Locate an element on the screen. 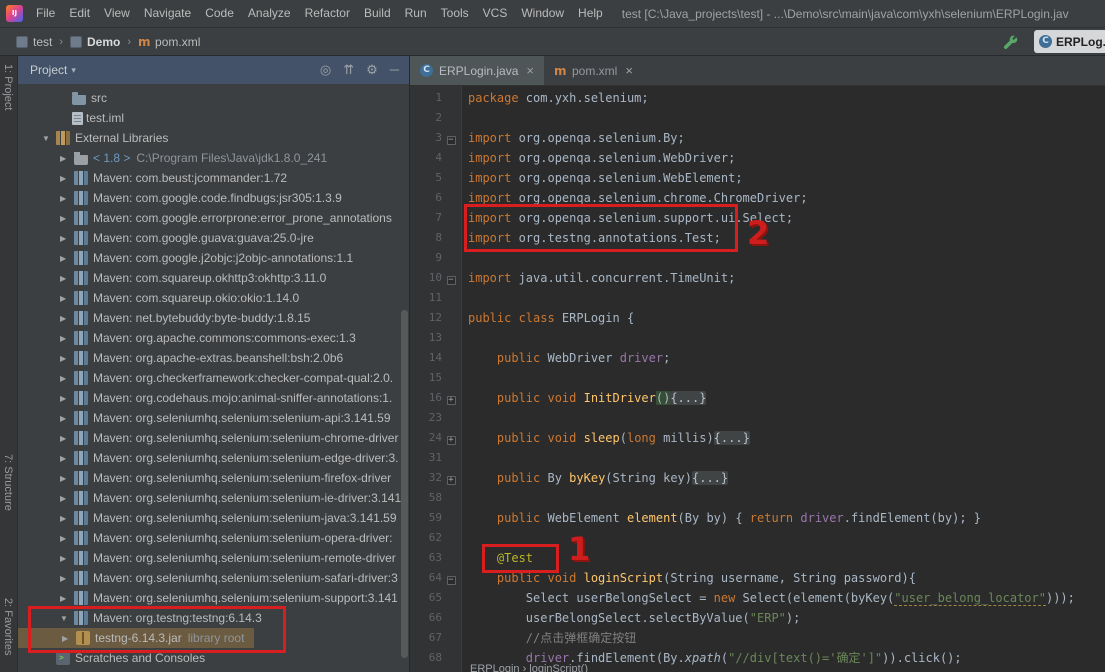 This screenshot has width=1105, height=672. menu-navigate: Navigate is located at coordinates (167, 13).